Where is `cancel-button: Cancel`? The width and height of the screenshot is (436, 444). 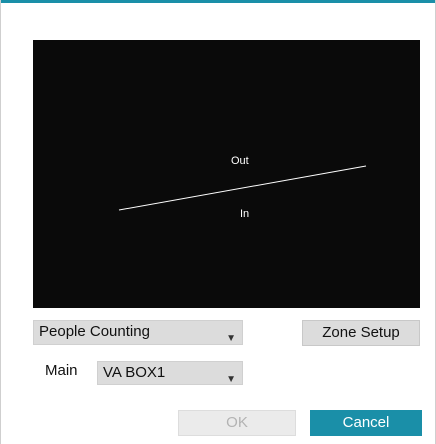
cancel-button: Cancel is located at coordinates (366, 423).